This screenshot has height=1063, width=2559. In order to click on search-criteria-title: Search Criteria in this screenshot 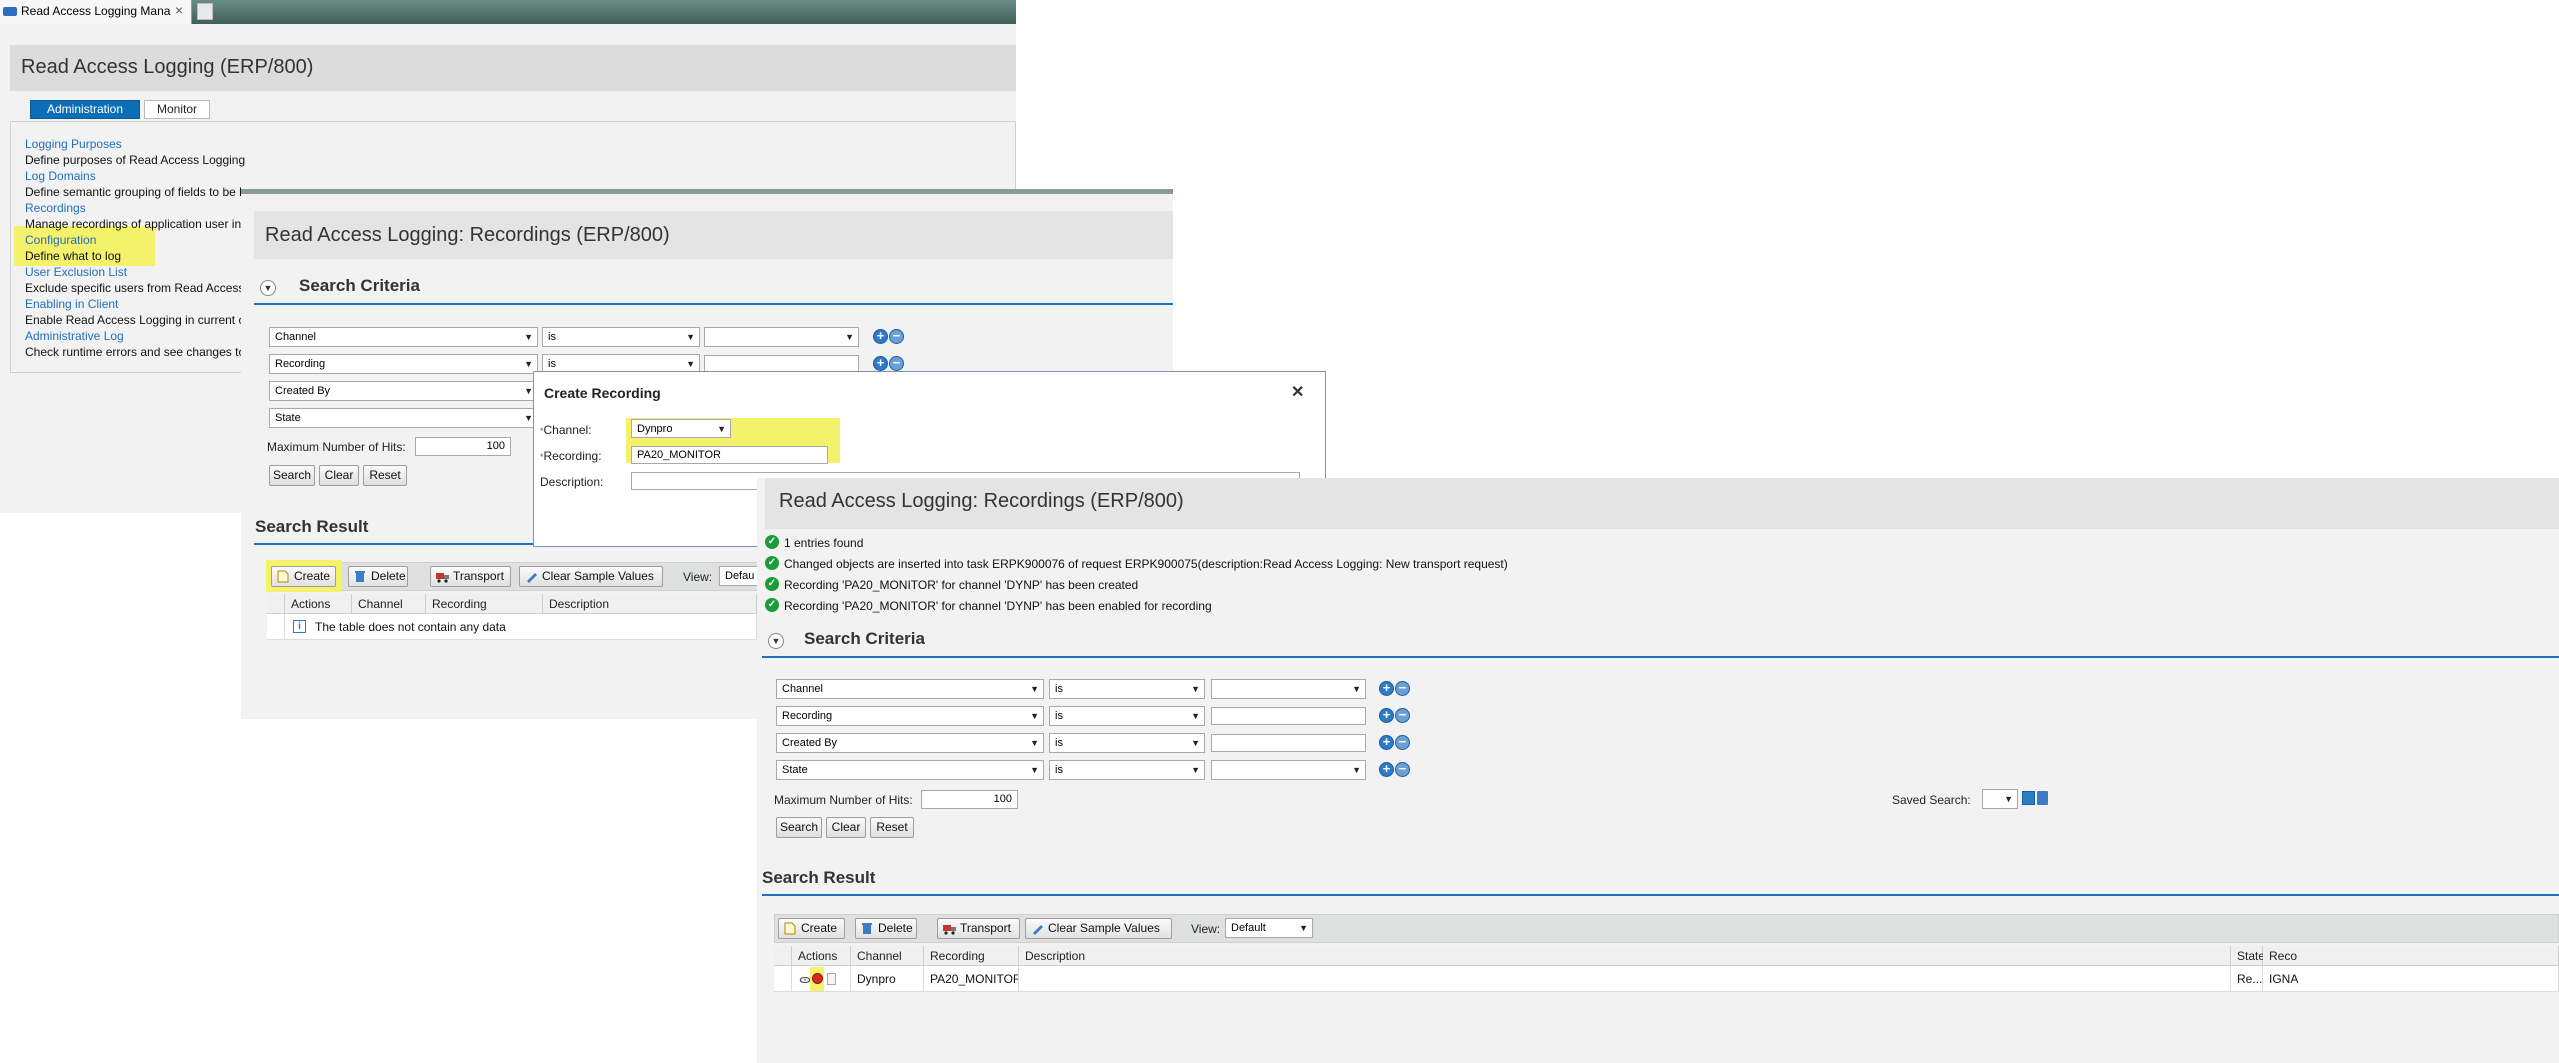, I will do `click(864, 638)`.